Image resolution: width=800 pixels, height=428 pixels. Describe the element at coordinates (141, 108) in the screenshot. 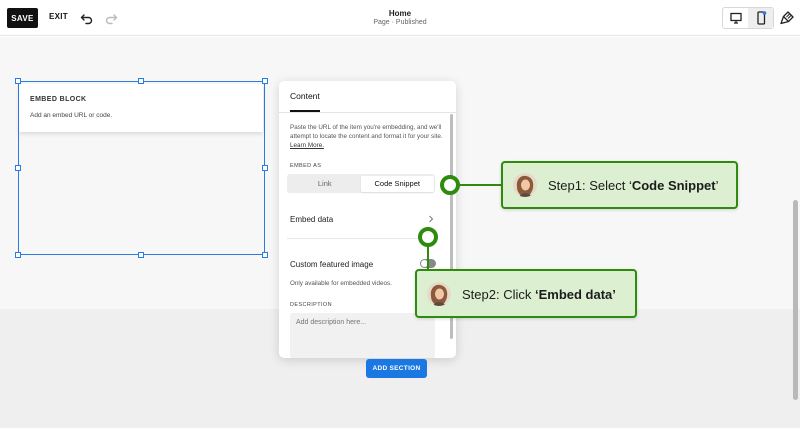

I see `embed-block-placeholder: EMBED BLOCK Add an embed URL or code.` at that location.